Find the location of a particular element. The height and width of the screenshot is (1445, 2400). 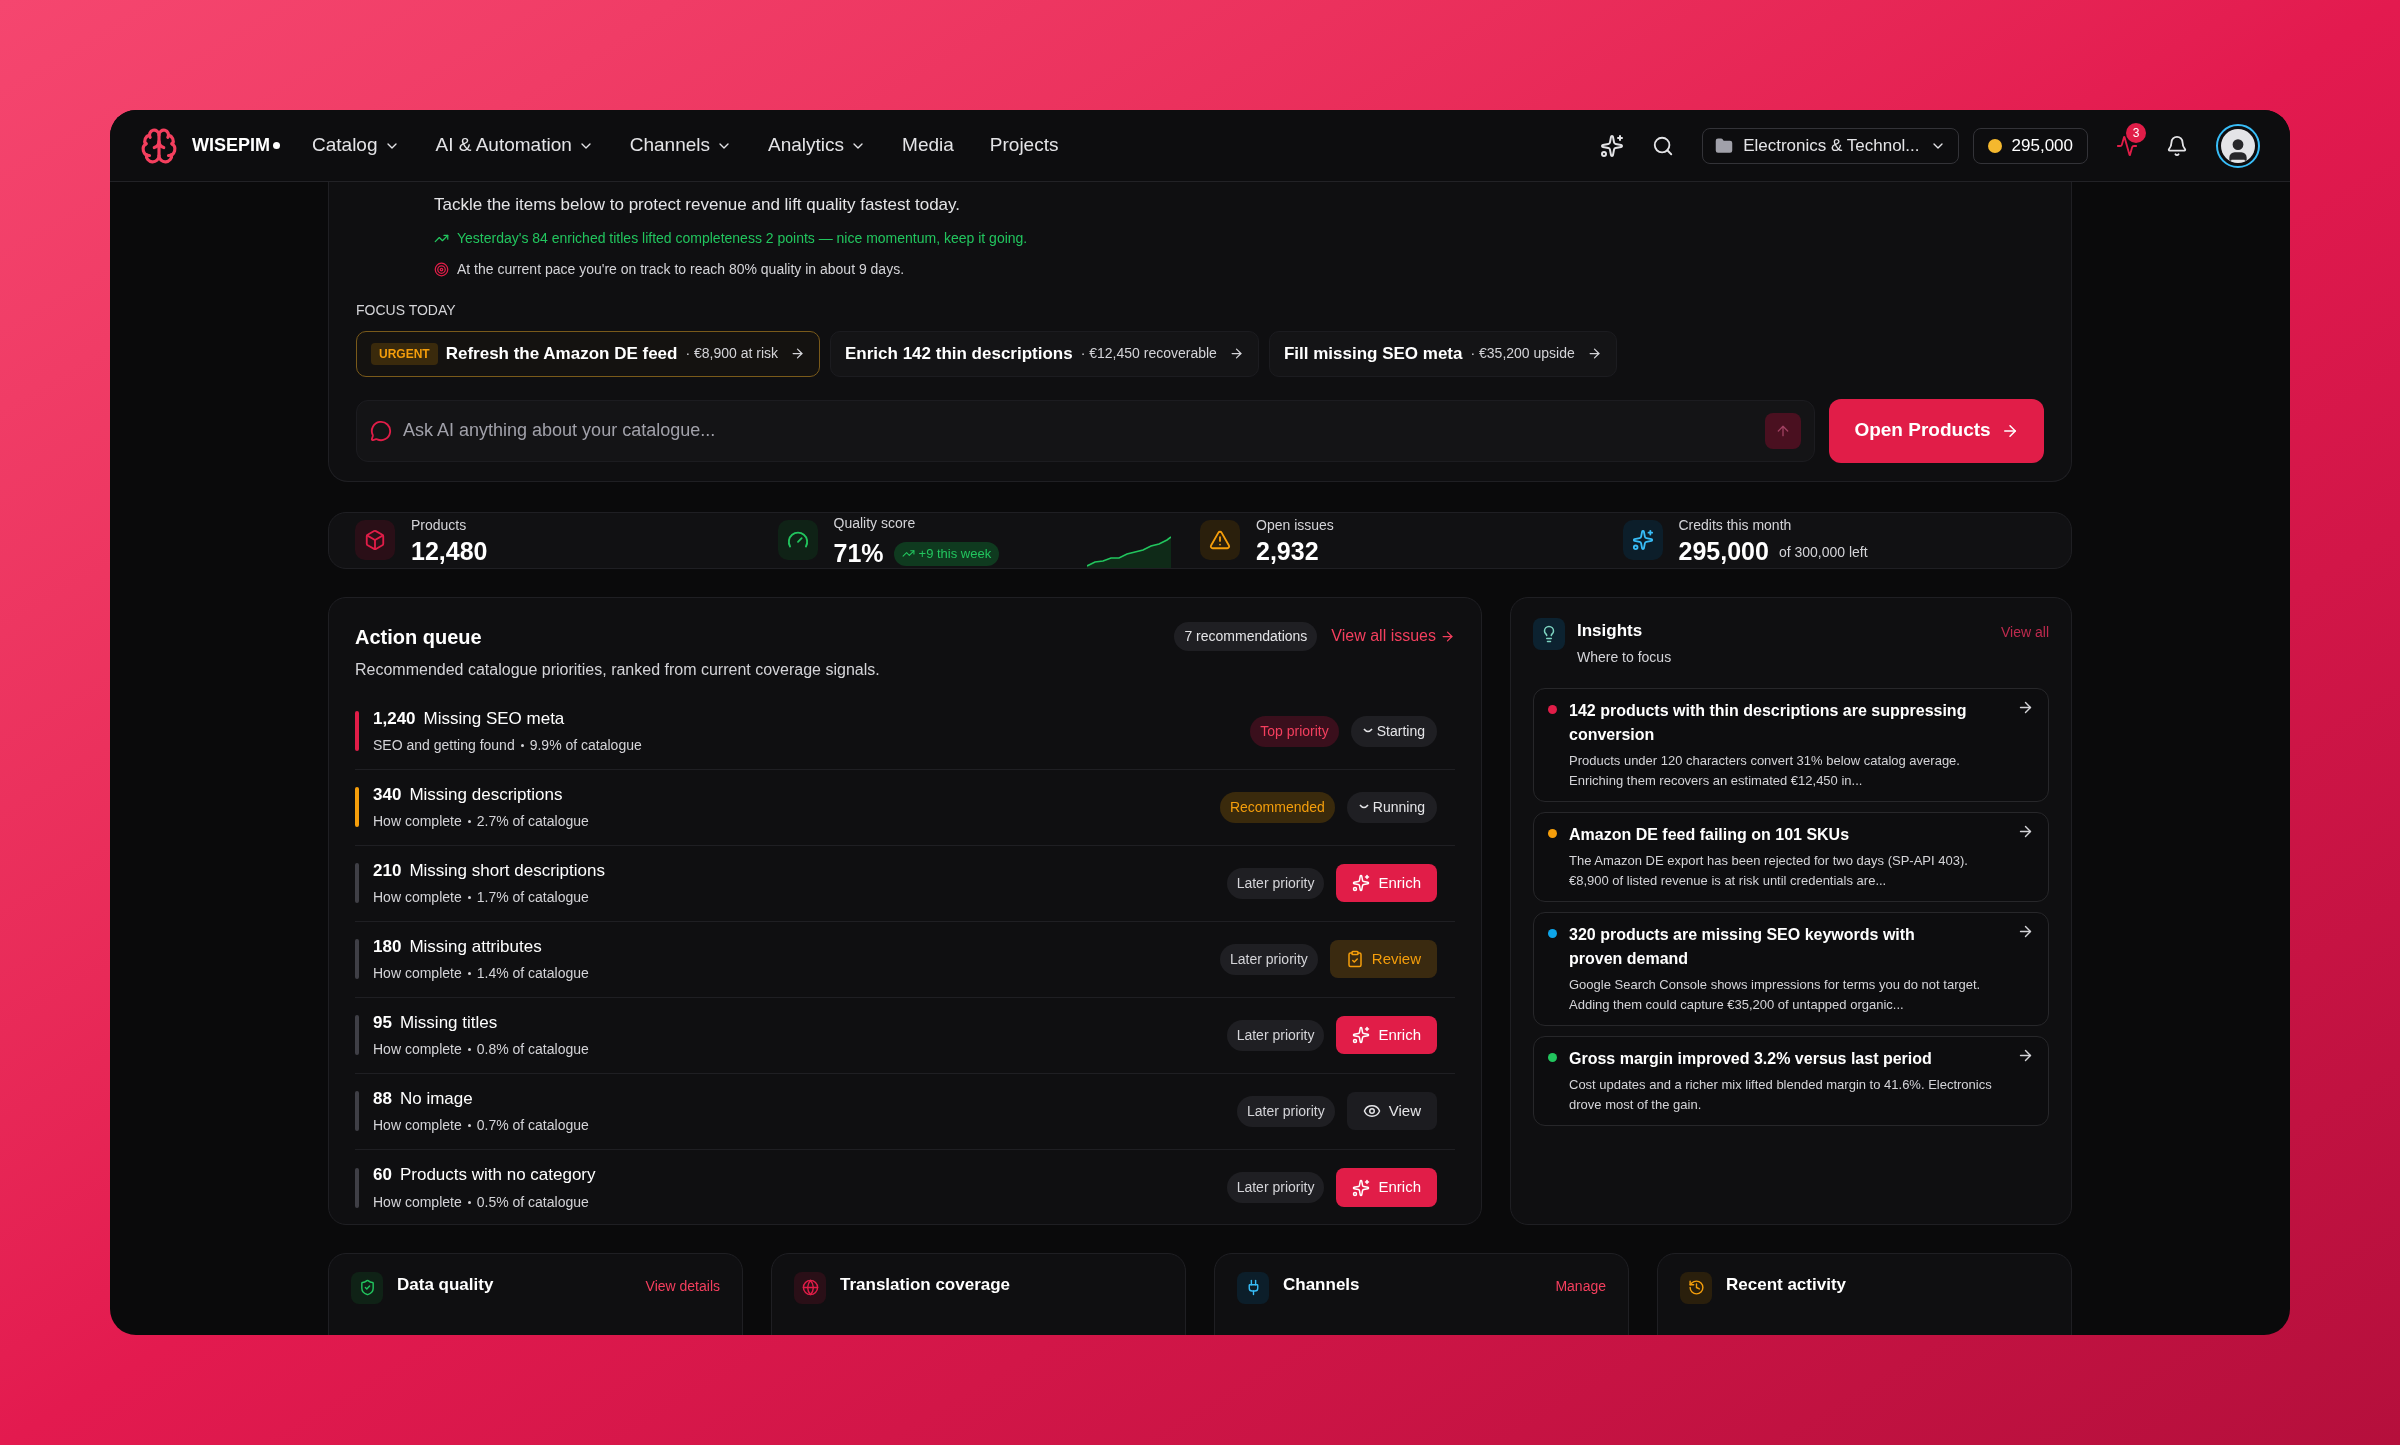

card-title: Channels is located at coordinates (1321, 1284).